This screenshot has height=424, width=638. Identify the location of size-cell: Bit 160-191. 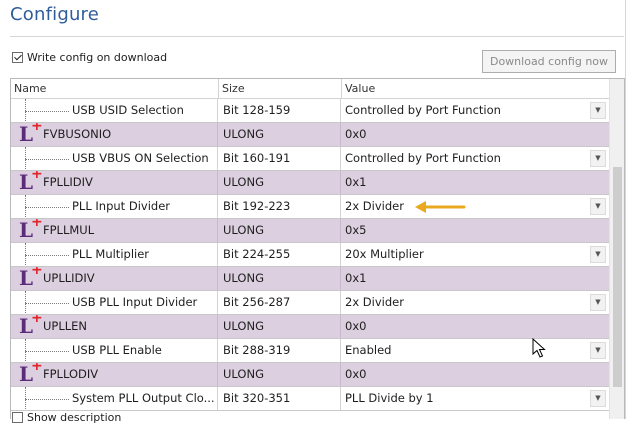
(280, 158).